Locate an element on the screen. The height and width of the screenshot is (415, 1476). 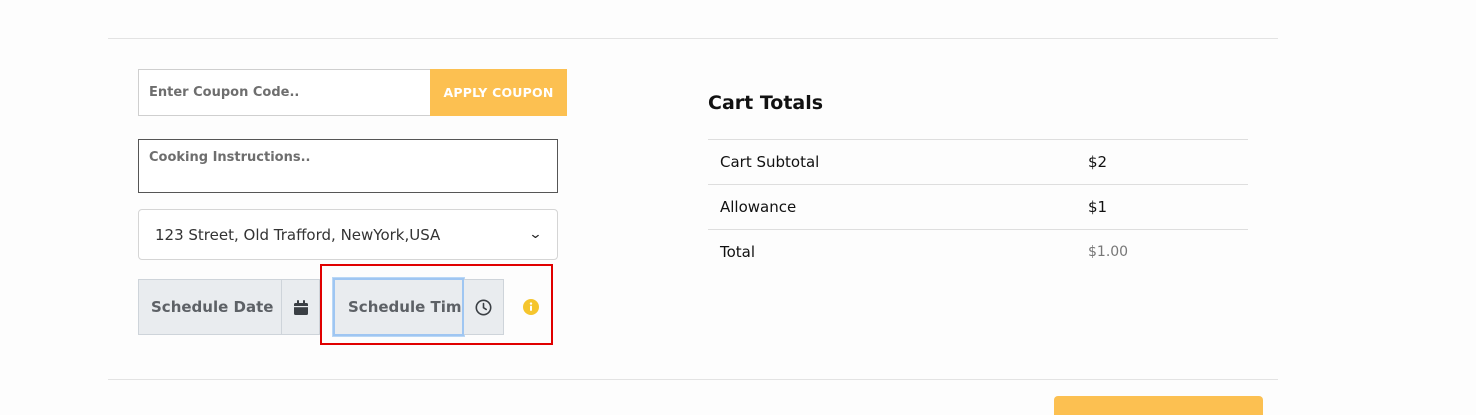
checkout-button is located at coordinates (1158, 405).